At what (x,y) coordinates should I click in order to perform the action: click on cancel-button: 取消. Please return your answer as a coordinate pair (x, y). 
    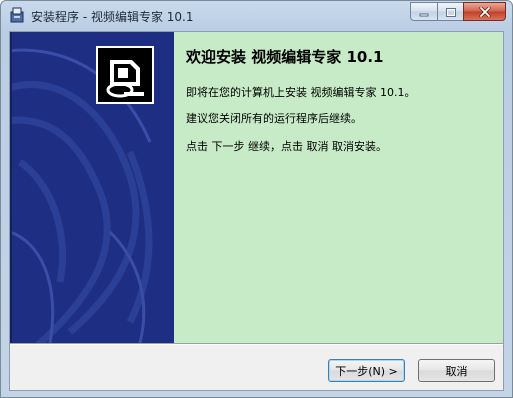
    Looking at the image, I should click on (456, 370).